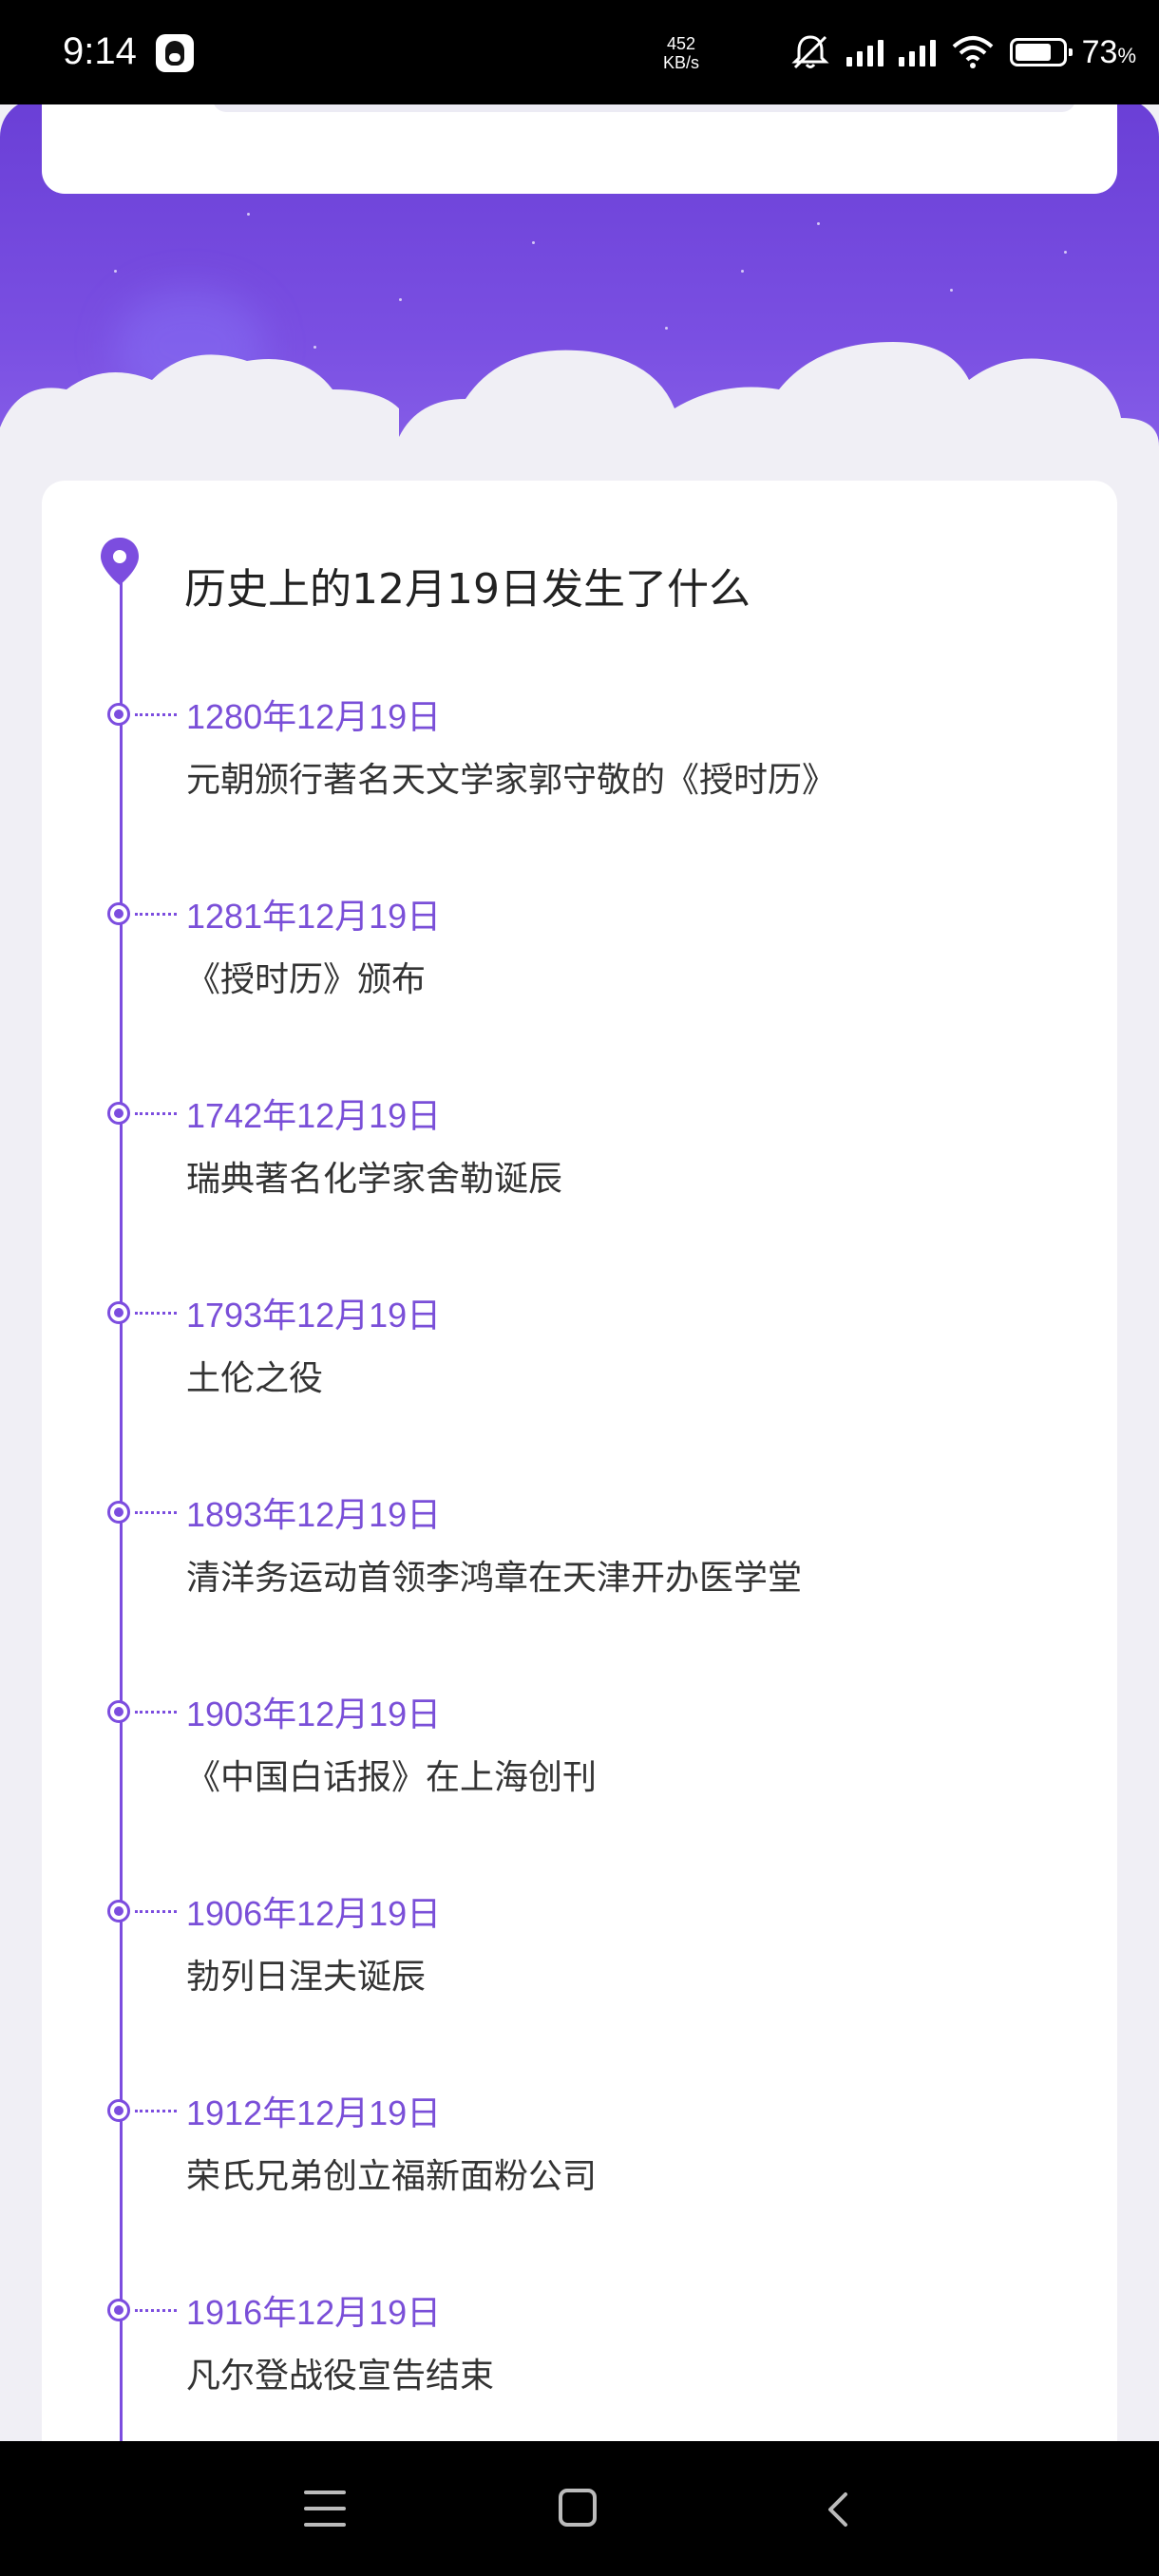 The width and height of the screenshot is (1159, 2576). What do you see at coordinates (579, 995) in the screenshot?
I see `timeline-event: 1281年12月19日 《授时历》颁布` at bounding box center [579, 995].